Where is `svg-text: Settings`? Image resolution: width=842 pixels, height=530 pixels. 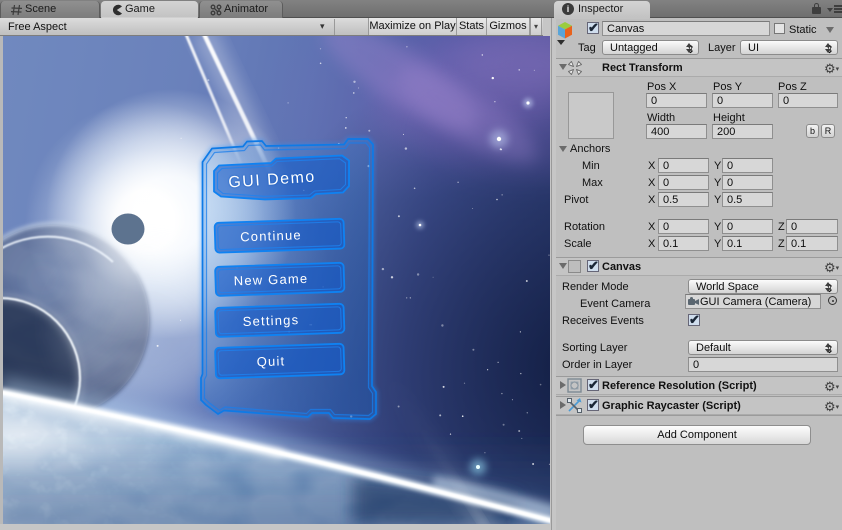
svg-text: Settings is located at coordinates (270, 320).